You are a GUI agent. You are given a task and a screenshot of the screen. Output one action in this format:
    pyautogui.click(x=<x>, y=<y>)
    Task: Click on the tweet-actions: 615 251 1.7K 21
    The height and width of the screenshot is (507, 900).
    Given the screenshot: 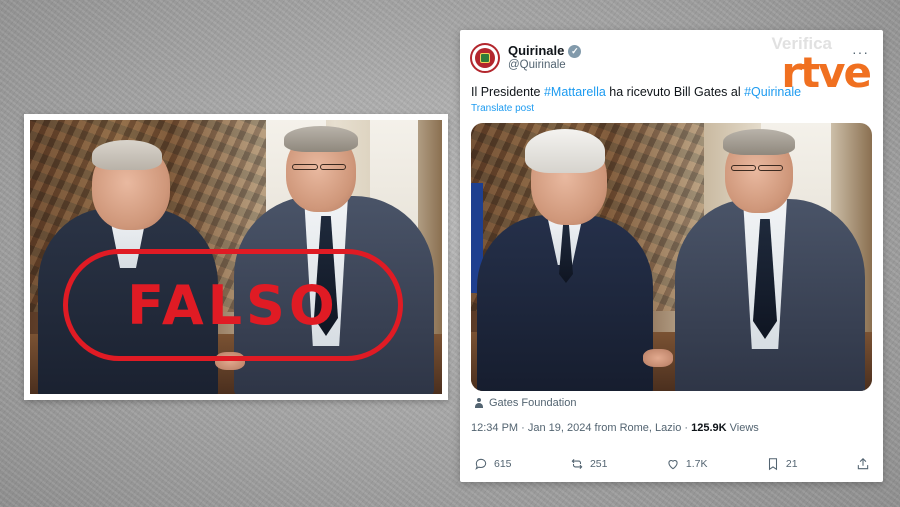 What is the action you would take?
    pyautogui.click(x=672, y=464)
    